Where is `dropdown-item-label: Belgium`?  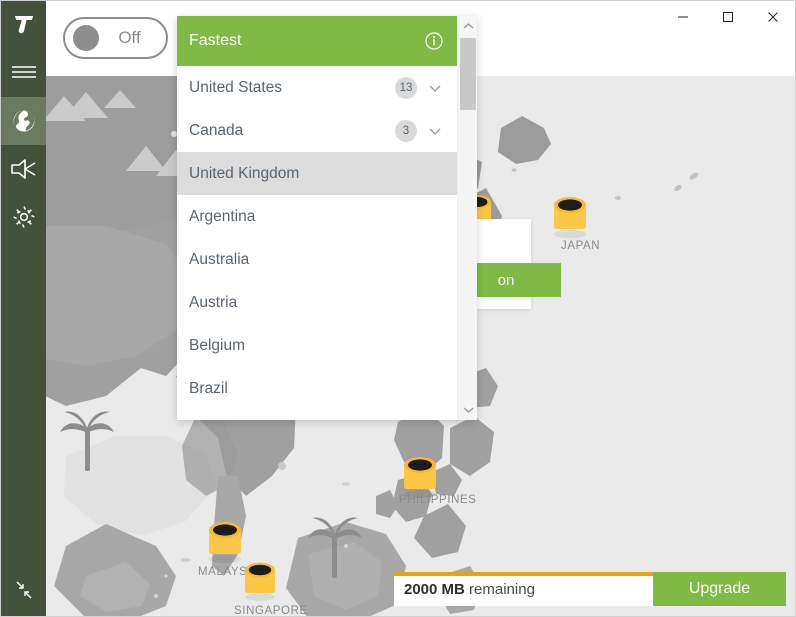
dropdown-item-label: Belgium is located at coordinates (217, 345).